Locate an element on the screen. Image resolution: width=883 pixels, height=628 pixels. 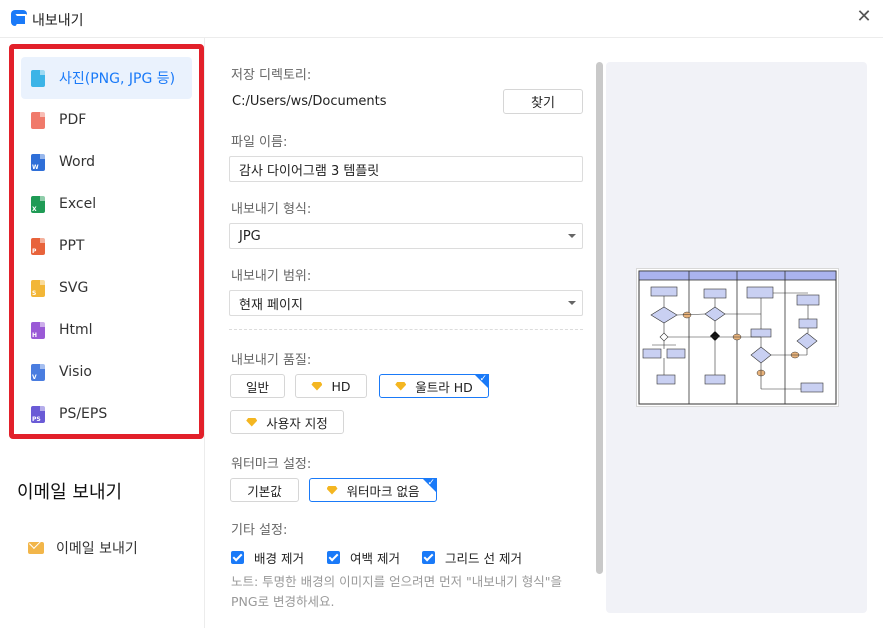
format-icon-letter: X is located at coordinates (34, 209).